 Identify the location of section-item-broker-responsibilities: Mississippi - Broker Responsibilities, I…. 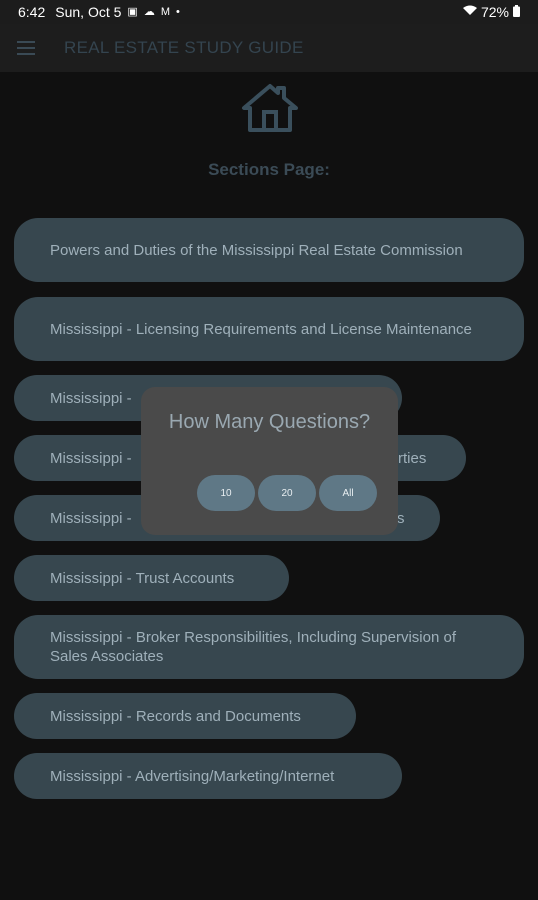
(269, 647).